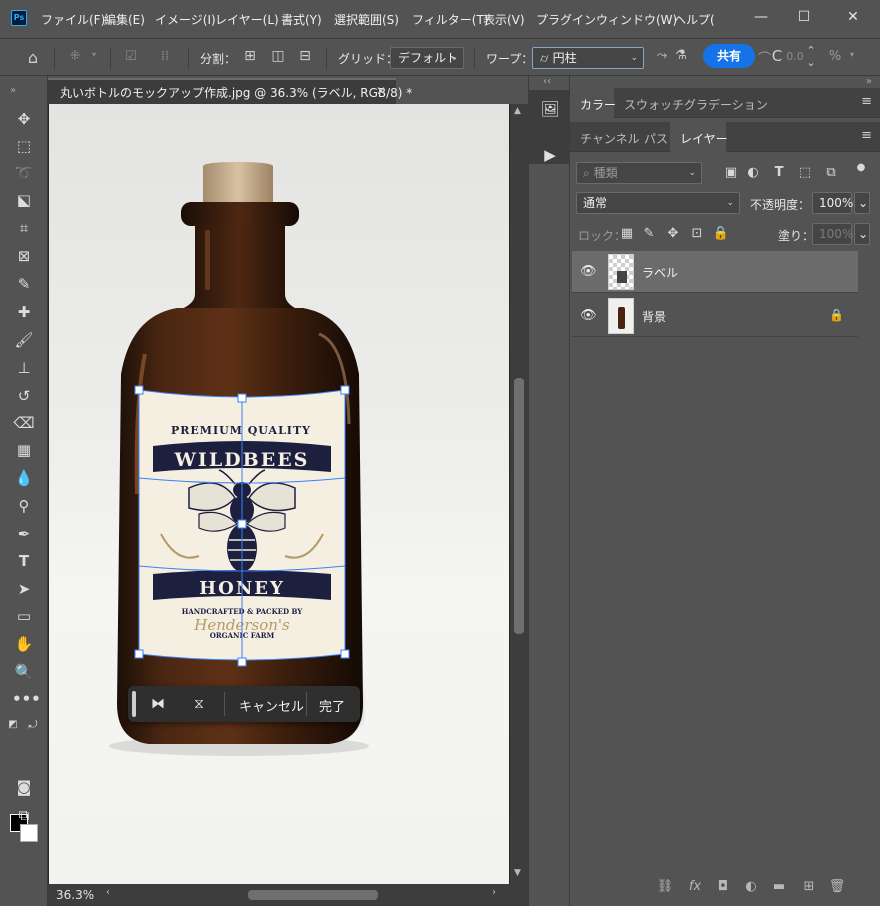 This screenshot has width=880, height=906. I want to click on menu-window: ウィンドウ(W), so click(636, 19).